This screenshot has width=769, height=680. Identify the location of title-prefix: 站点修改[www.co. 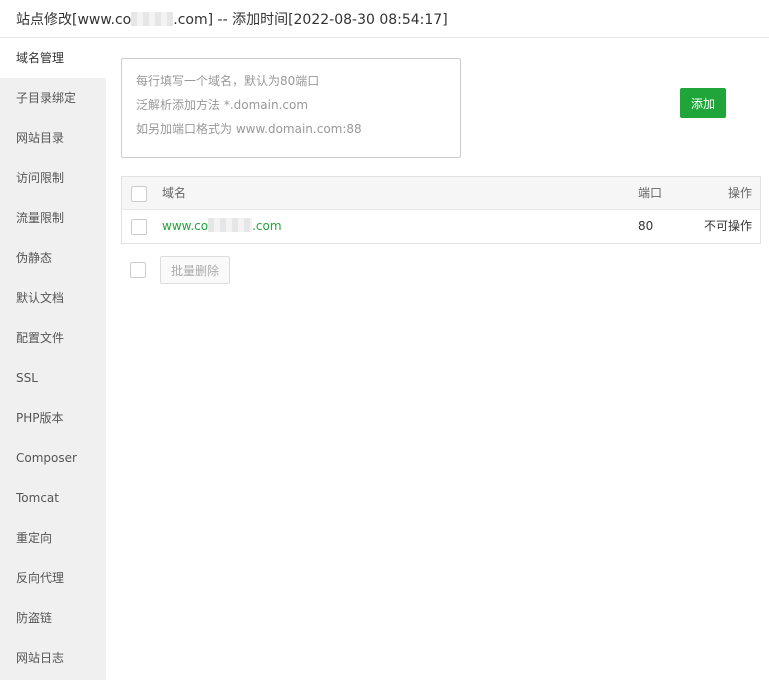
(74, 20).